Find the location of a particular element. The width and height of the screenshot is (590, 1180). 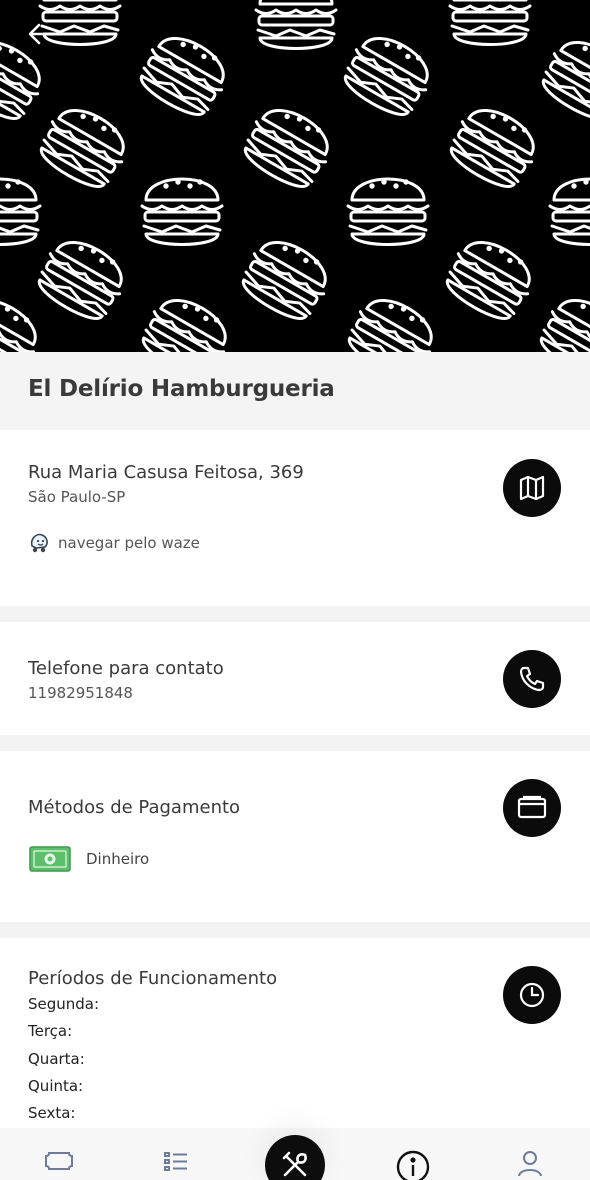

tab-menu-list is located at coordinates (176, 1165).